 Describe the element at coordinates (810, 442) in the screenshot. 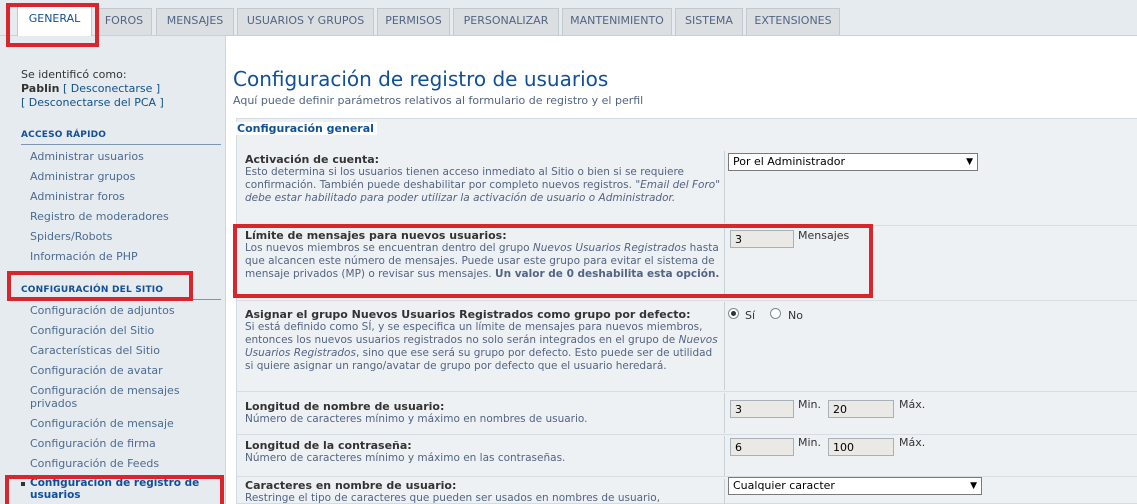

I see `password-min-label: Min.` at that location.